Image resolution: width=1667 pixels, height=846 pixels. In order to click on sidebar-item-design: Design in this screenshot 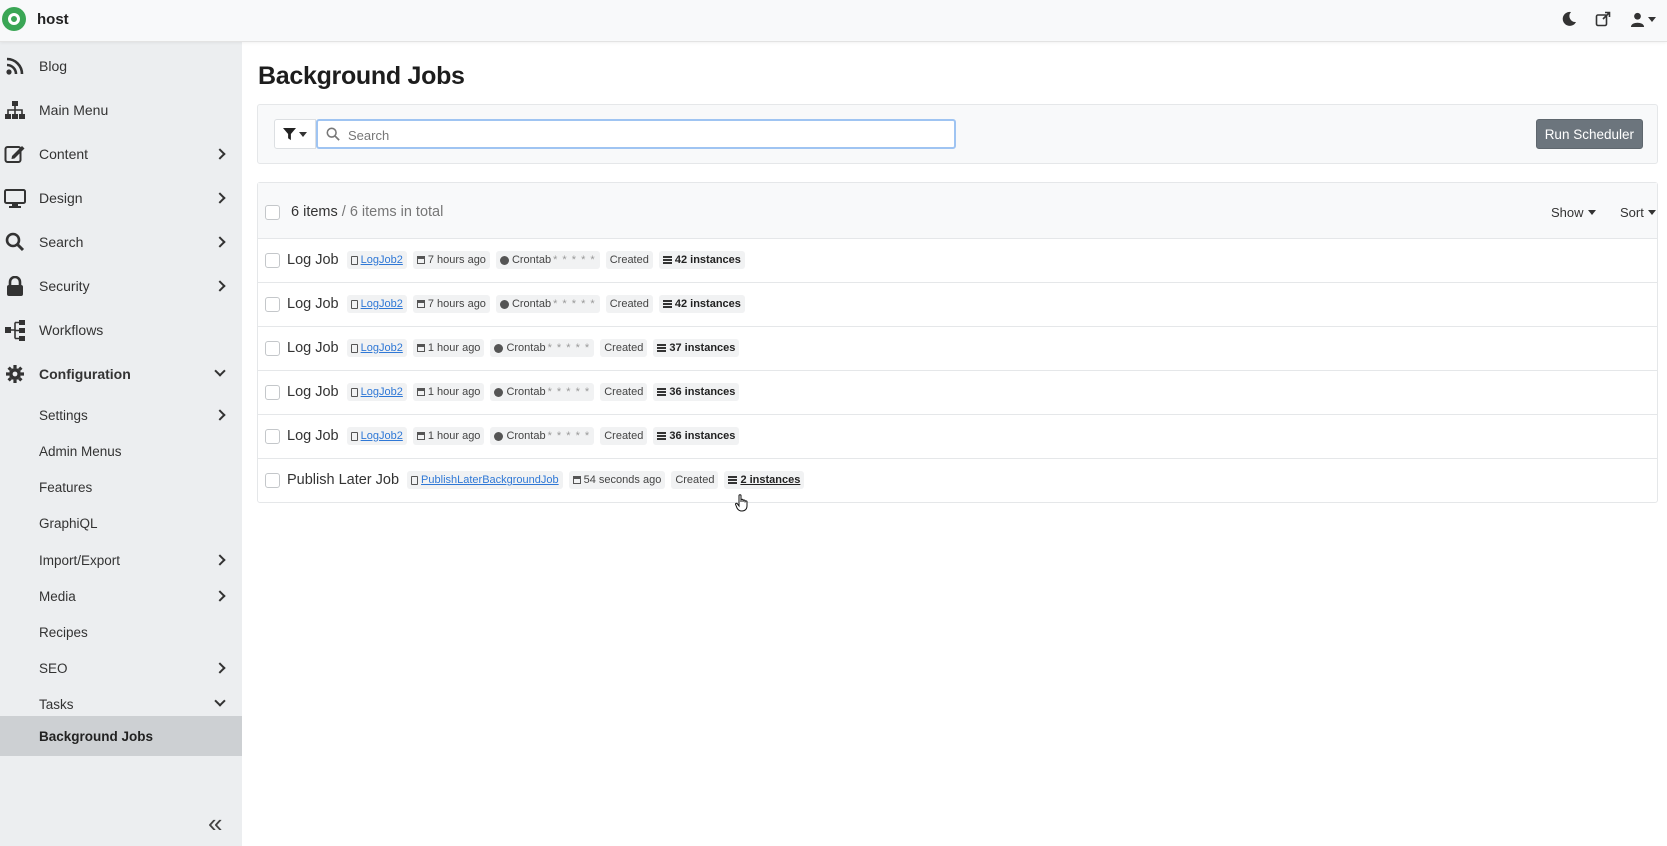, I will do `click(121, 198)`.